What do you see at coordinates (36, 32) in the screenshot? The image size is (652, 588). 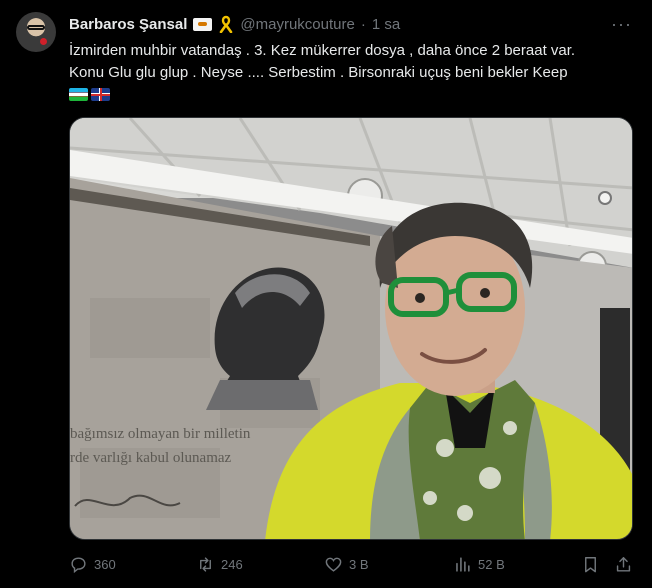 I see `avatar` at bounding box center [36, 32].